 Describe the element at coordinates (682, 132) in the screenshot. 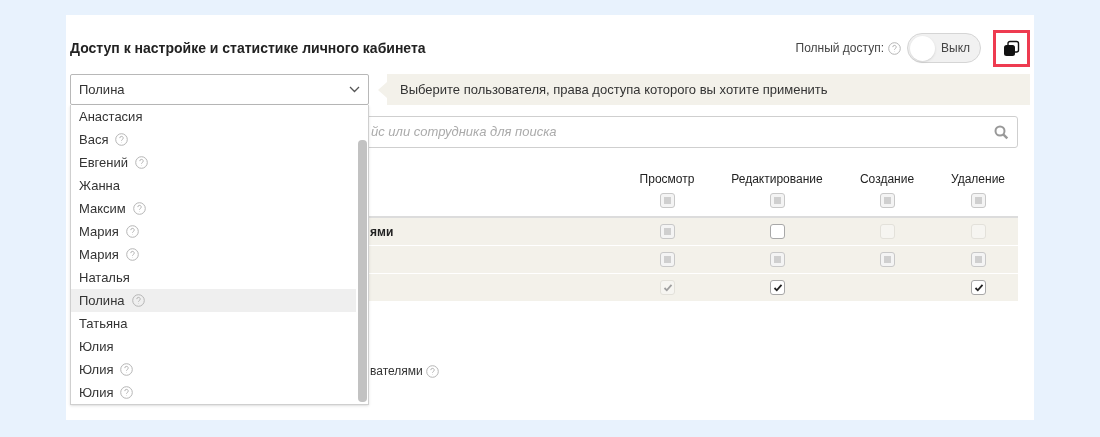

I see `search-input: йс или сотрудника для поиска` at that location.